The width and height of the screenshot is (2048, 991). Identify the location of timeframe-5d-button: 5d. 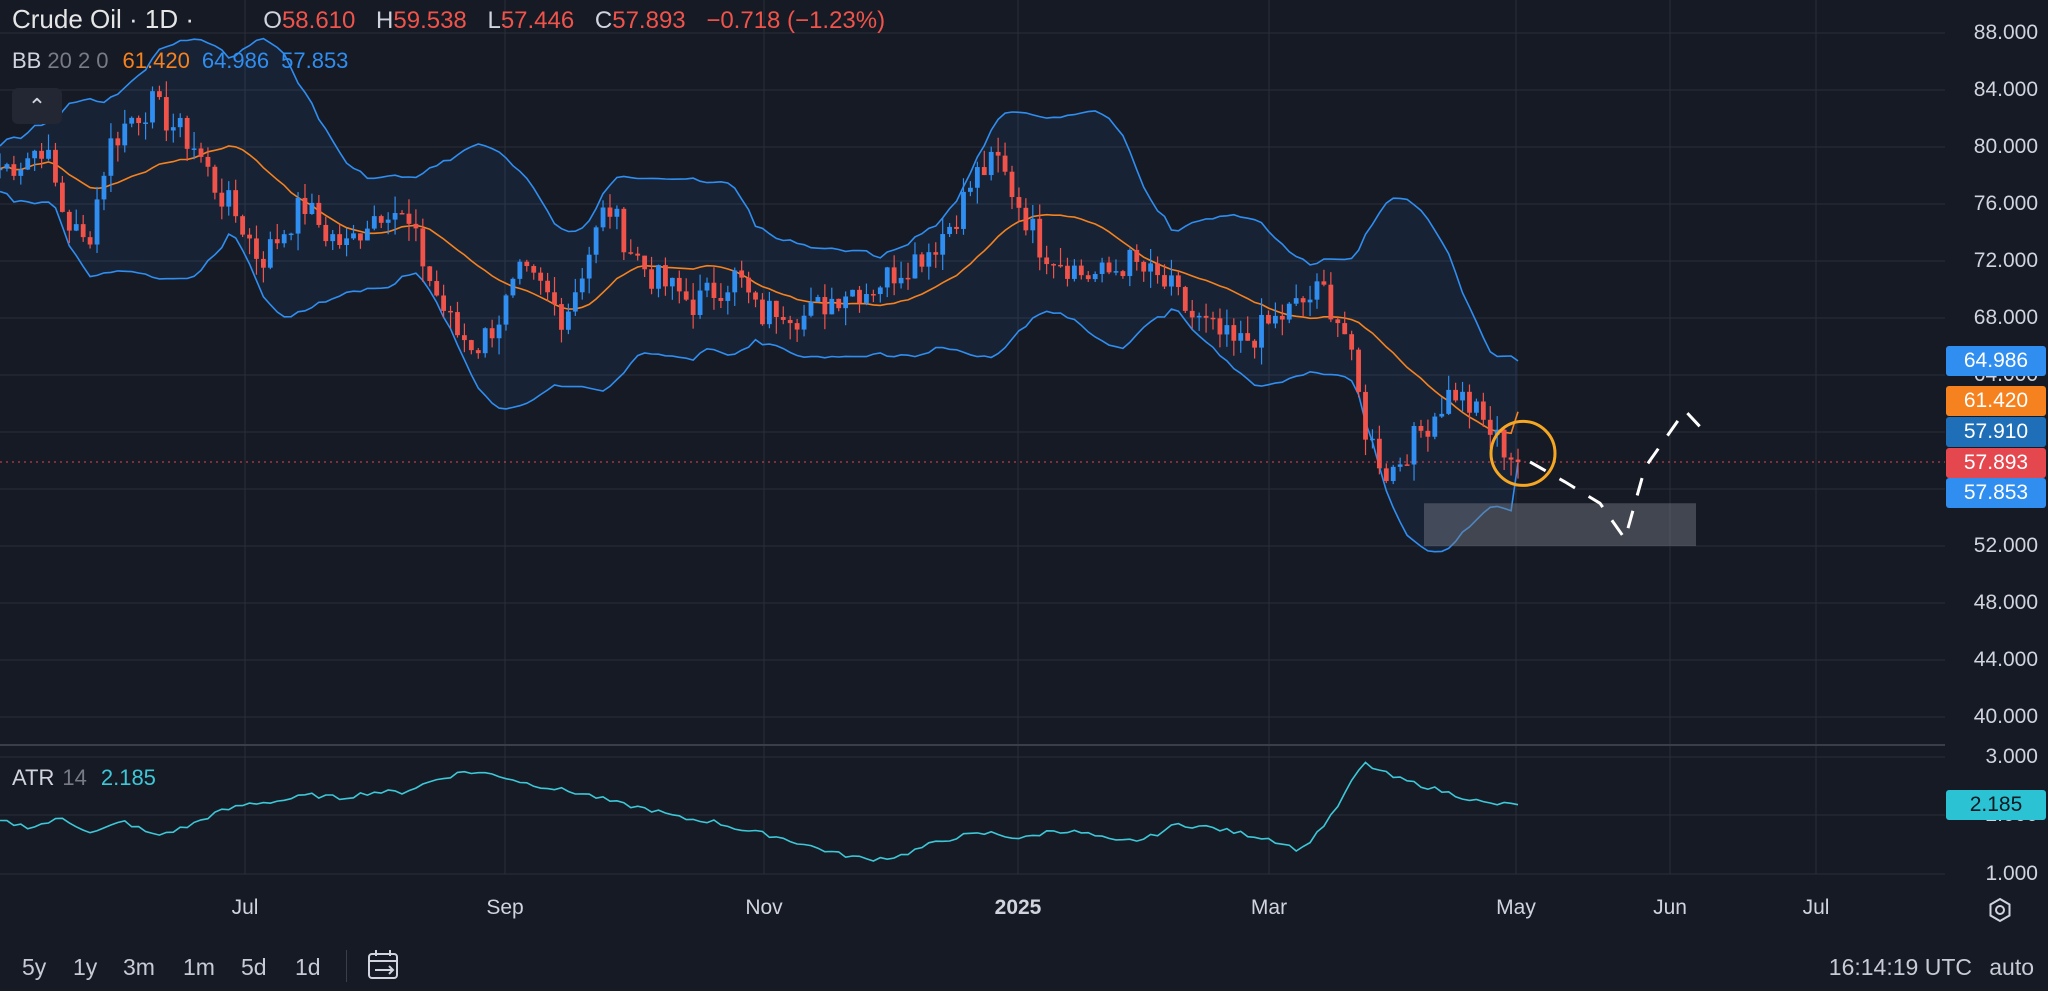
(254, 967).